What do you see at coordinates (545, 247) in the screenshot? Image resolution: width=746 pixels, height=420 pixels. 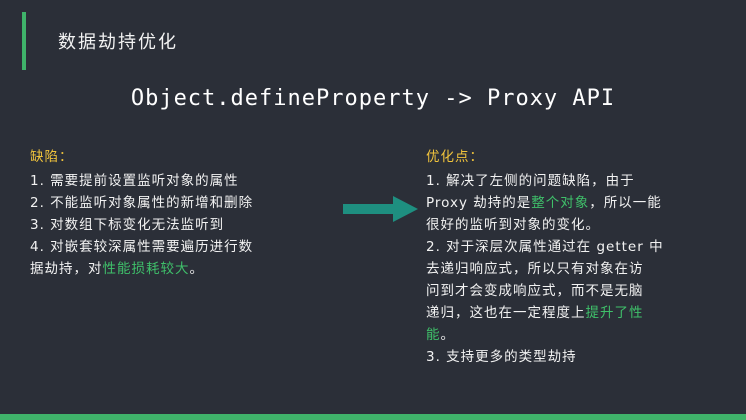 I see `optimization-2-line1: 2. 对于深层次属性通过在 getter 中` at bounding box center [545, 247].